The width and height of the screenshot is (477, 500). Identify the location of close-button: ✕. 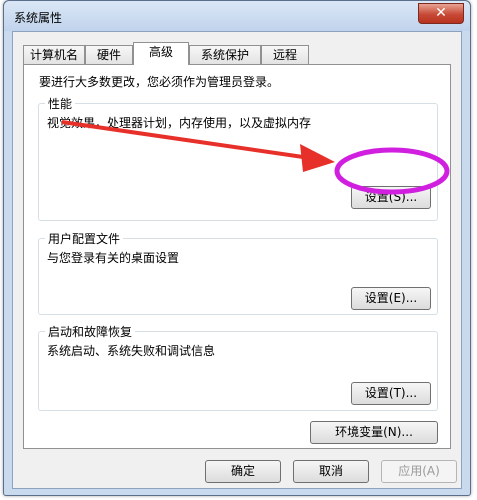
(441, 13).